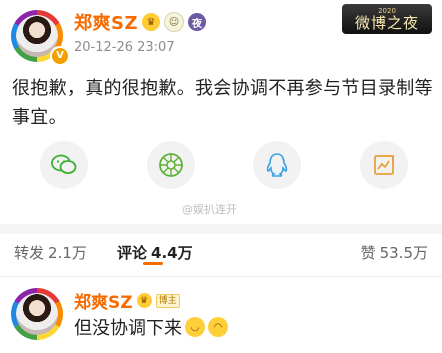 This screenshot has height=353, width=442. Describe the element at coordinates (29, 253) in the screenshot. I see `repost-label: 转发` at that location.